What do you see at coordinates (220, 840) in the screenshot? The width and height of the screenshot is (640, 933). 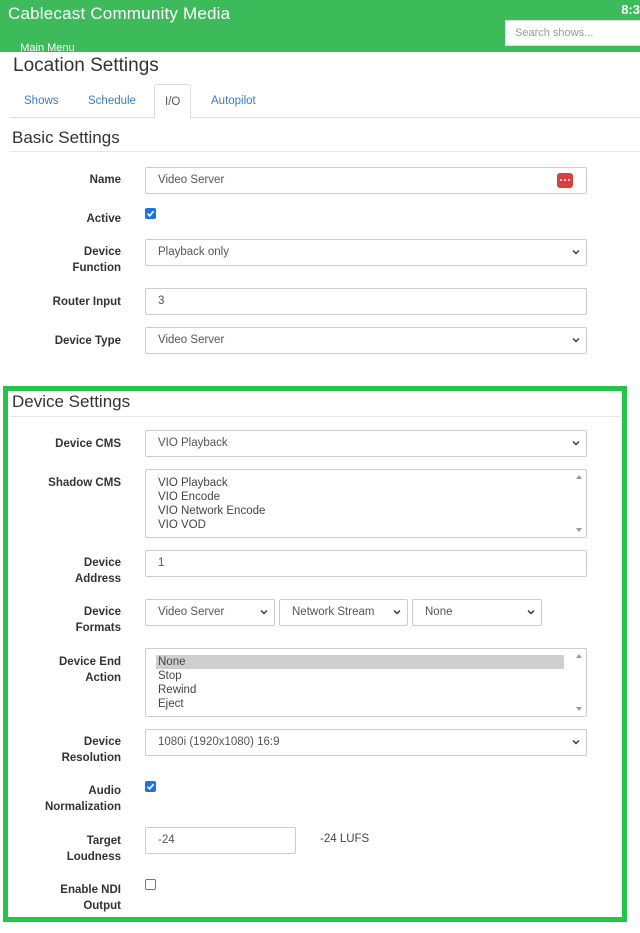 I see `target-loudness-field: -24` at bounding box center [220, 840].